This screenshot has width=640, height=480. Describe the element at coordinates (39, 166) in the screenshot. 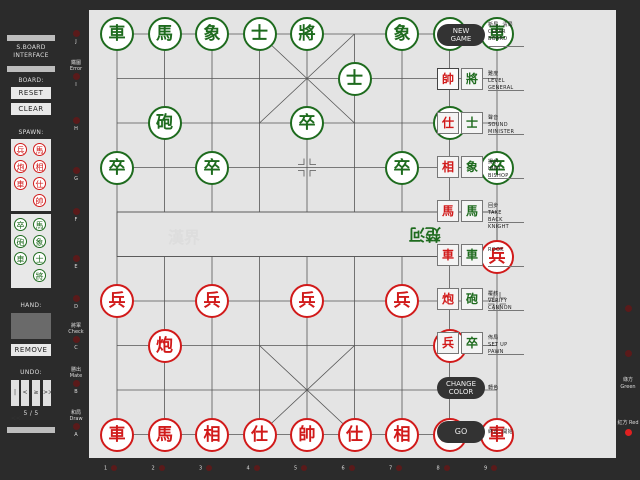

I see `red-spawn-piece: 相` at that location.